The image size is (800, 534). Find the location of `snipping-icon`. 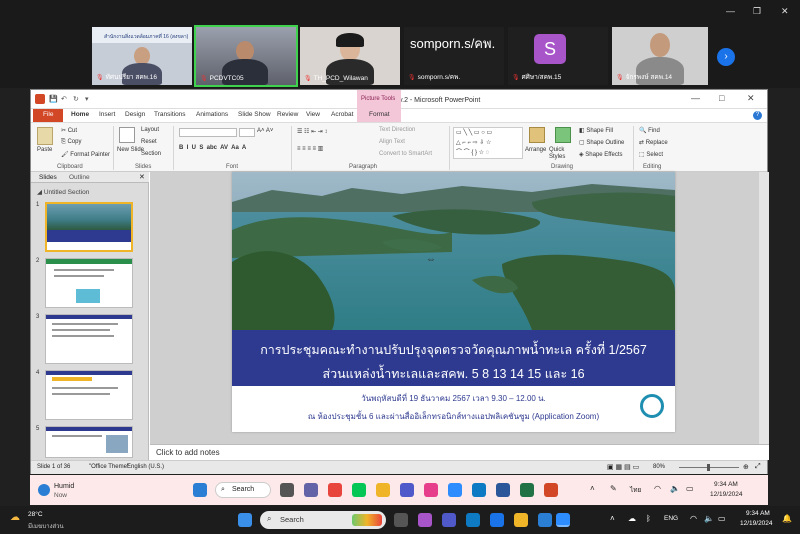

snipping-icon is located at coordinates (431, 490).